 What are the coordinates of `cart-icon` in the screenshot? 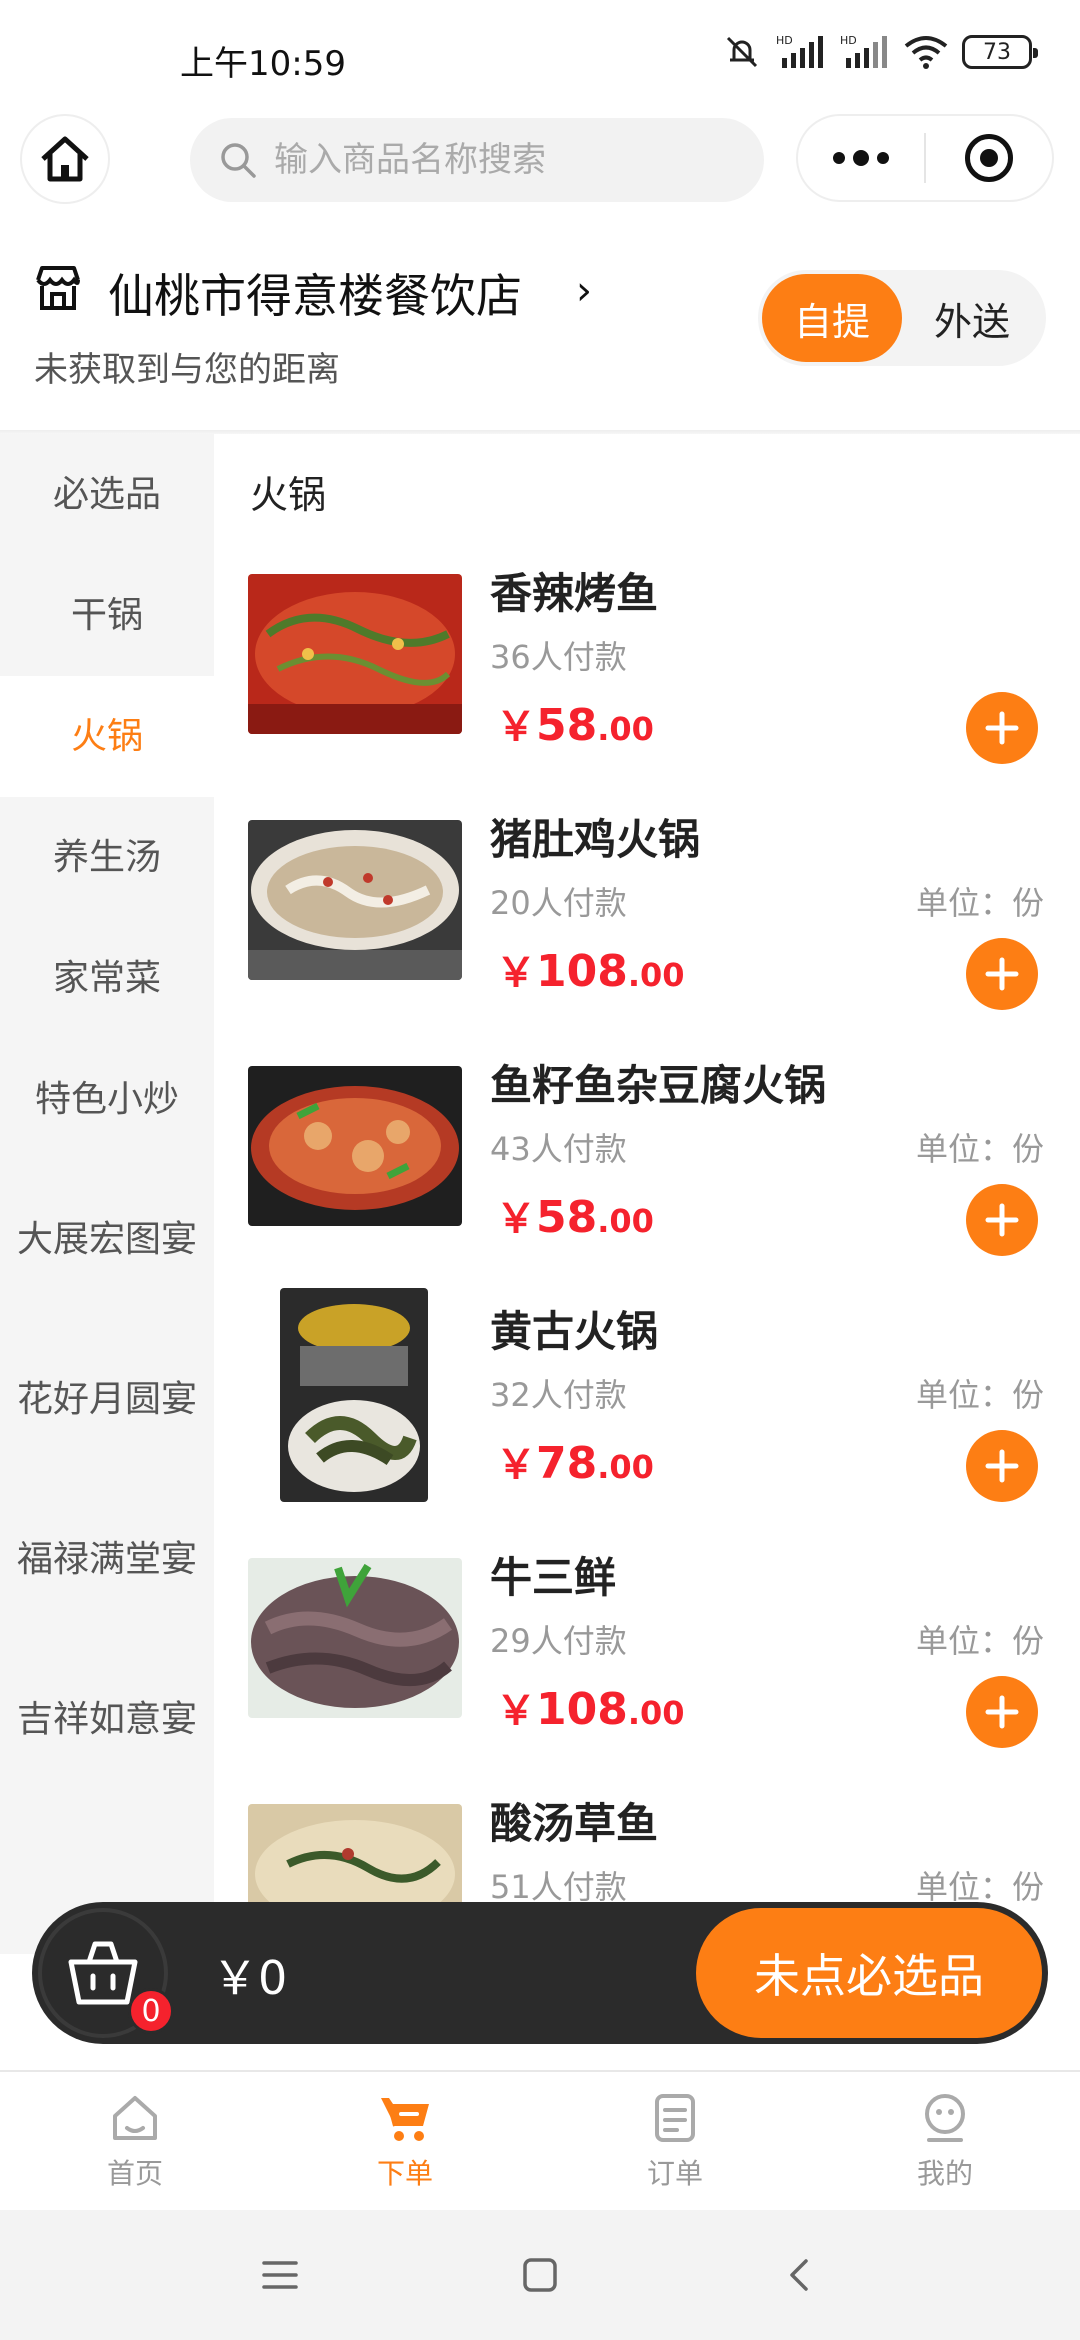 It's located at (405, 2119).